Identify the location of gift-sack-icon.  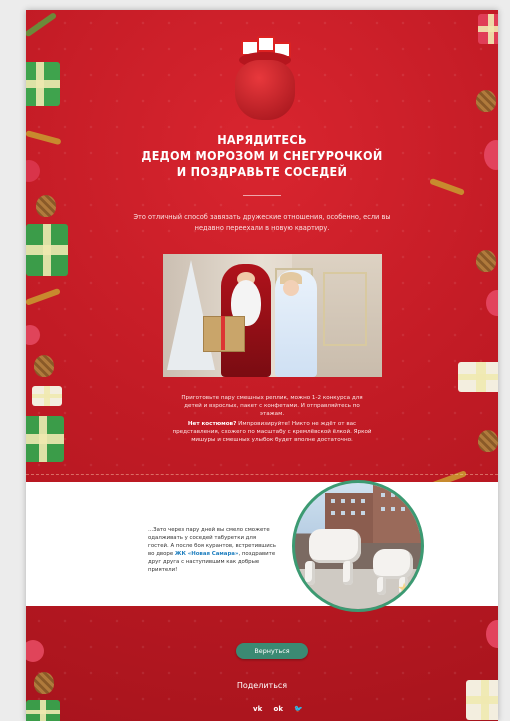
(265, 78).